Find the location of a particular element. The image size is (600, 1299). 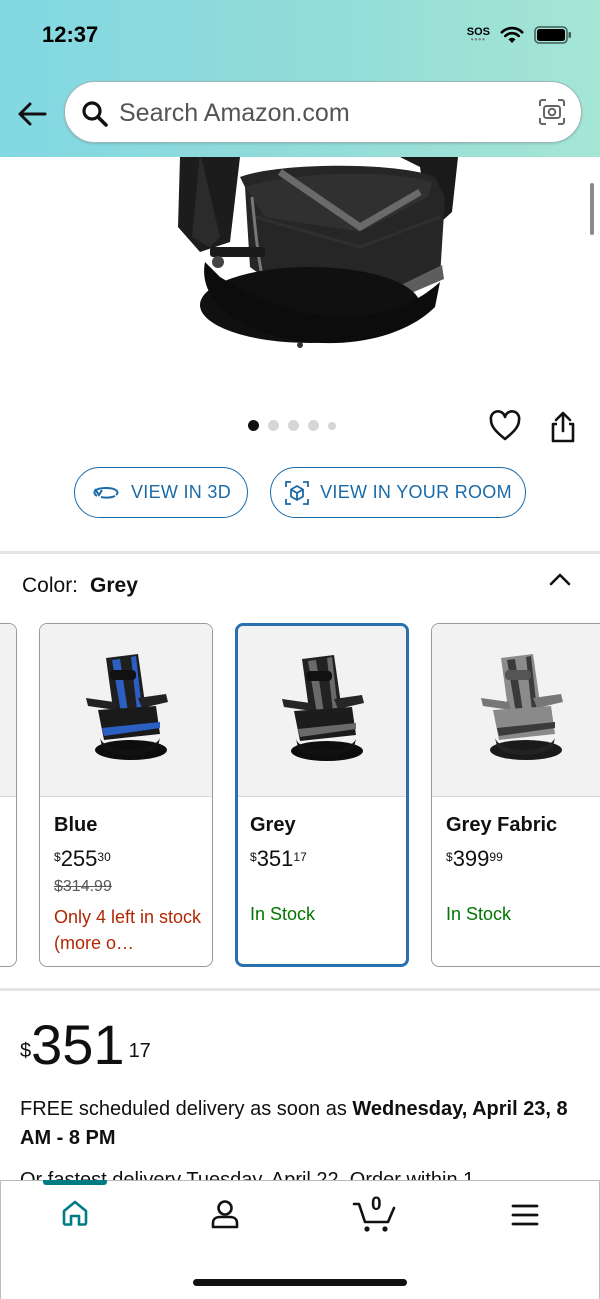

ar-cube-icon is located at coordinates (297, 492).